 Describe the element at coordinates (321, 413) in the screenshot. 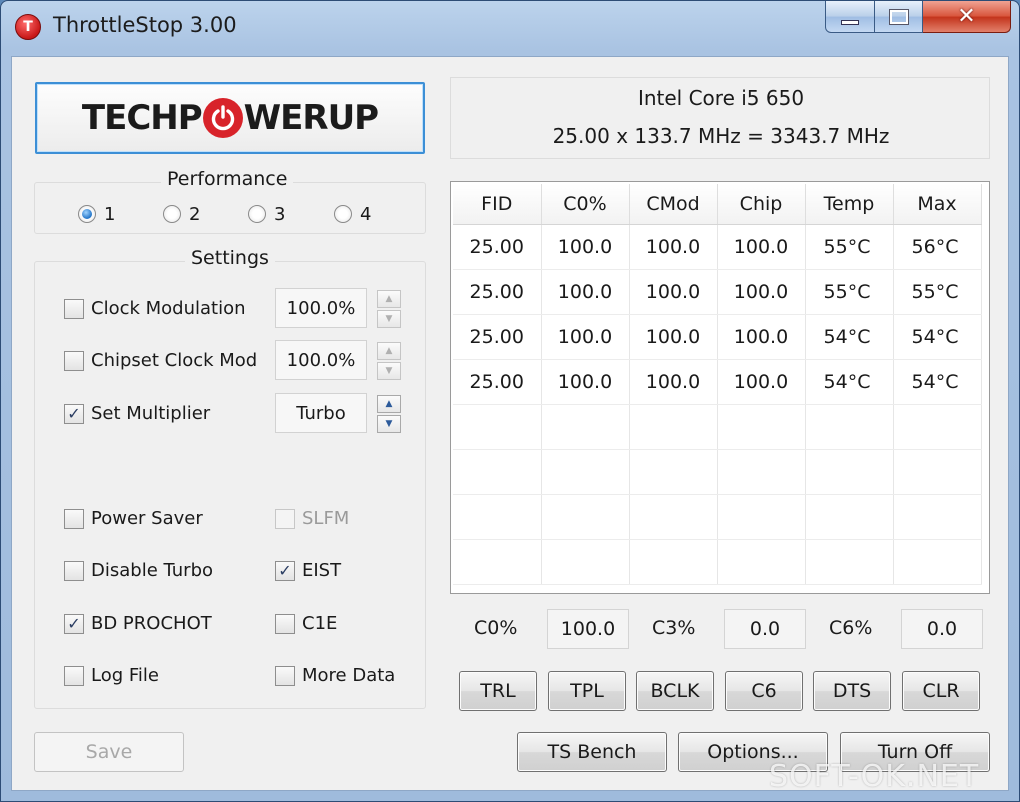

I see `set-multiplier-value: Turbo` at that location.